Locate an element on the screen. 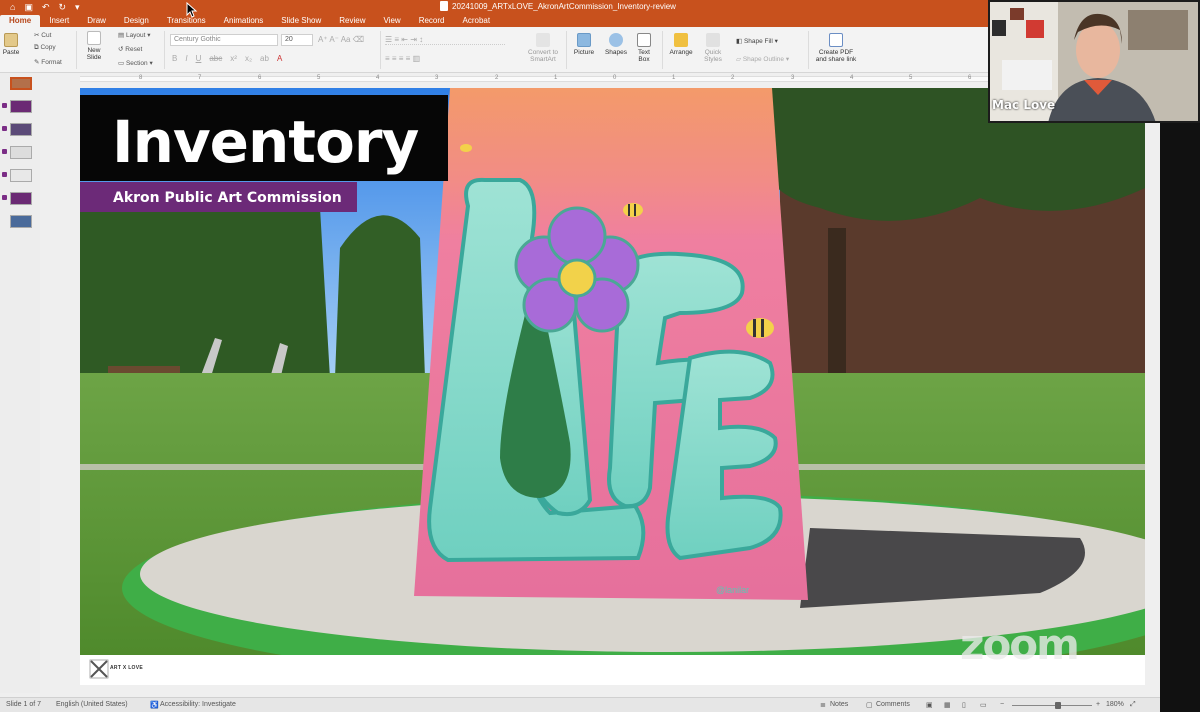 The image size is (1200, 712). subscript-icon: x₂ is located at coordinates (248, 58).